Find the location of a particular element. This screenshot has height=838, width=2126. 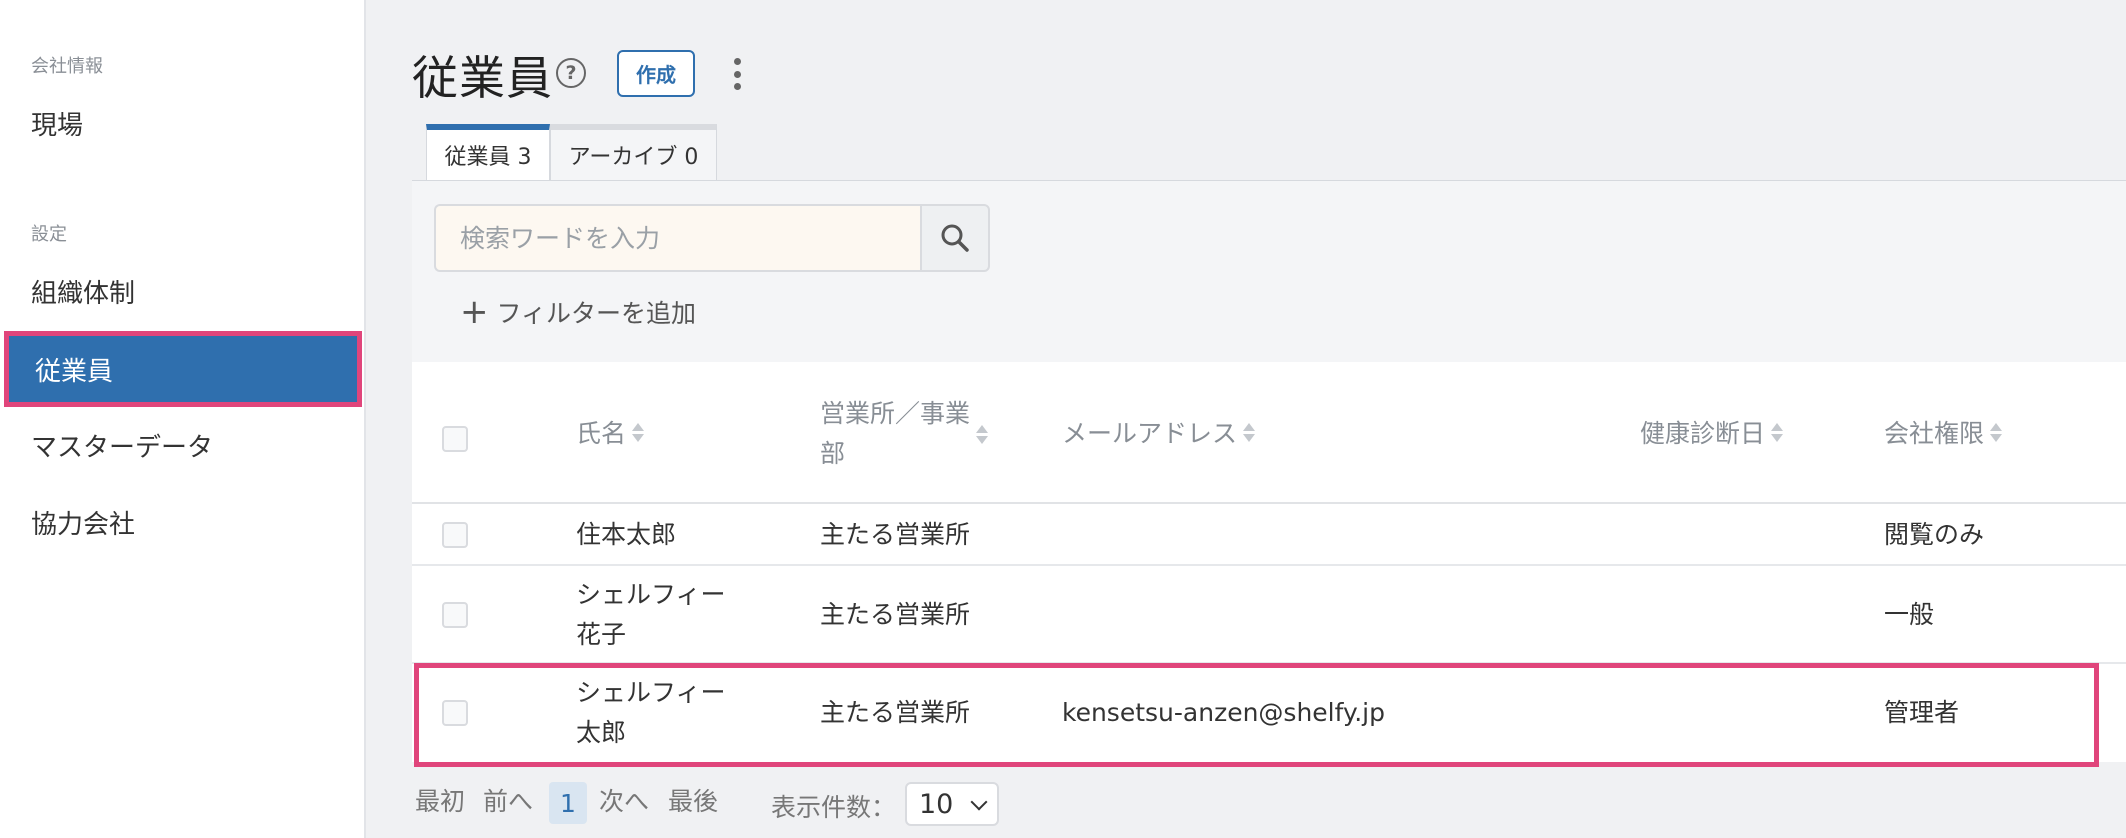

cell-role: 管理者 is located at coordinates (1922, 712).